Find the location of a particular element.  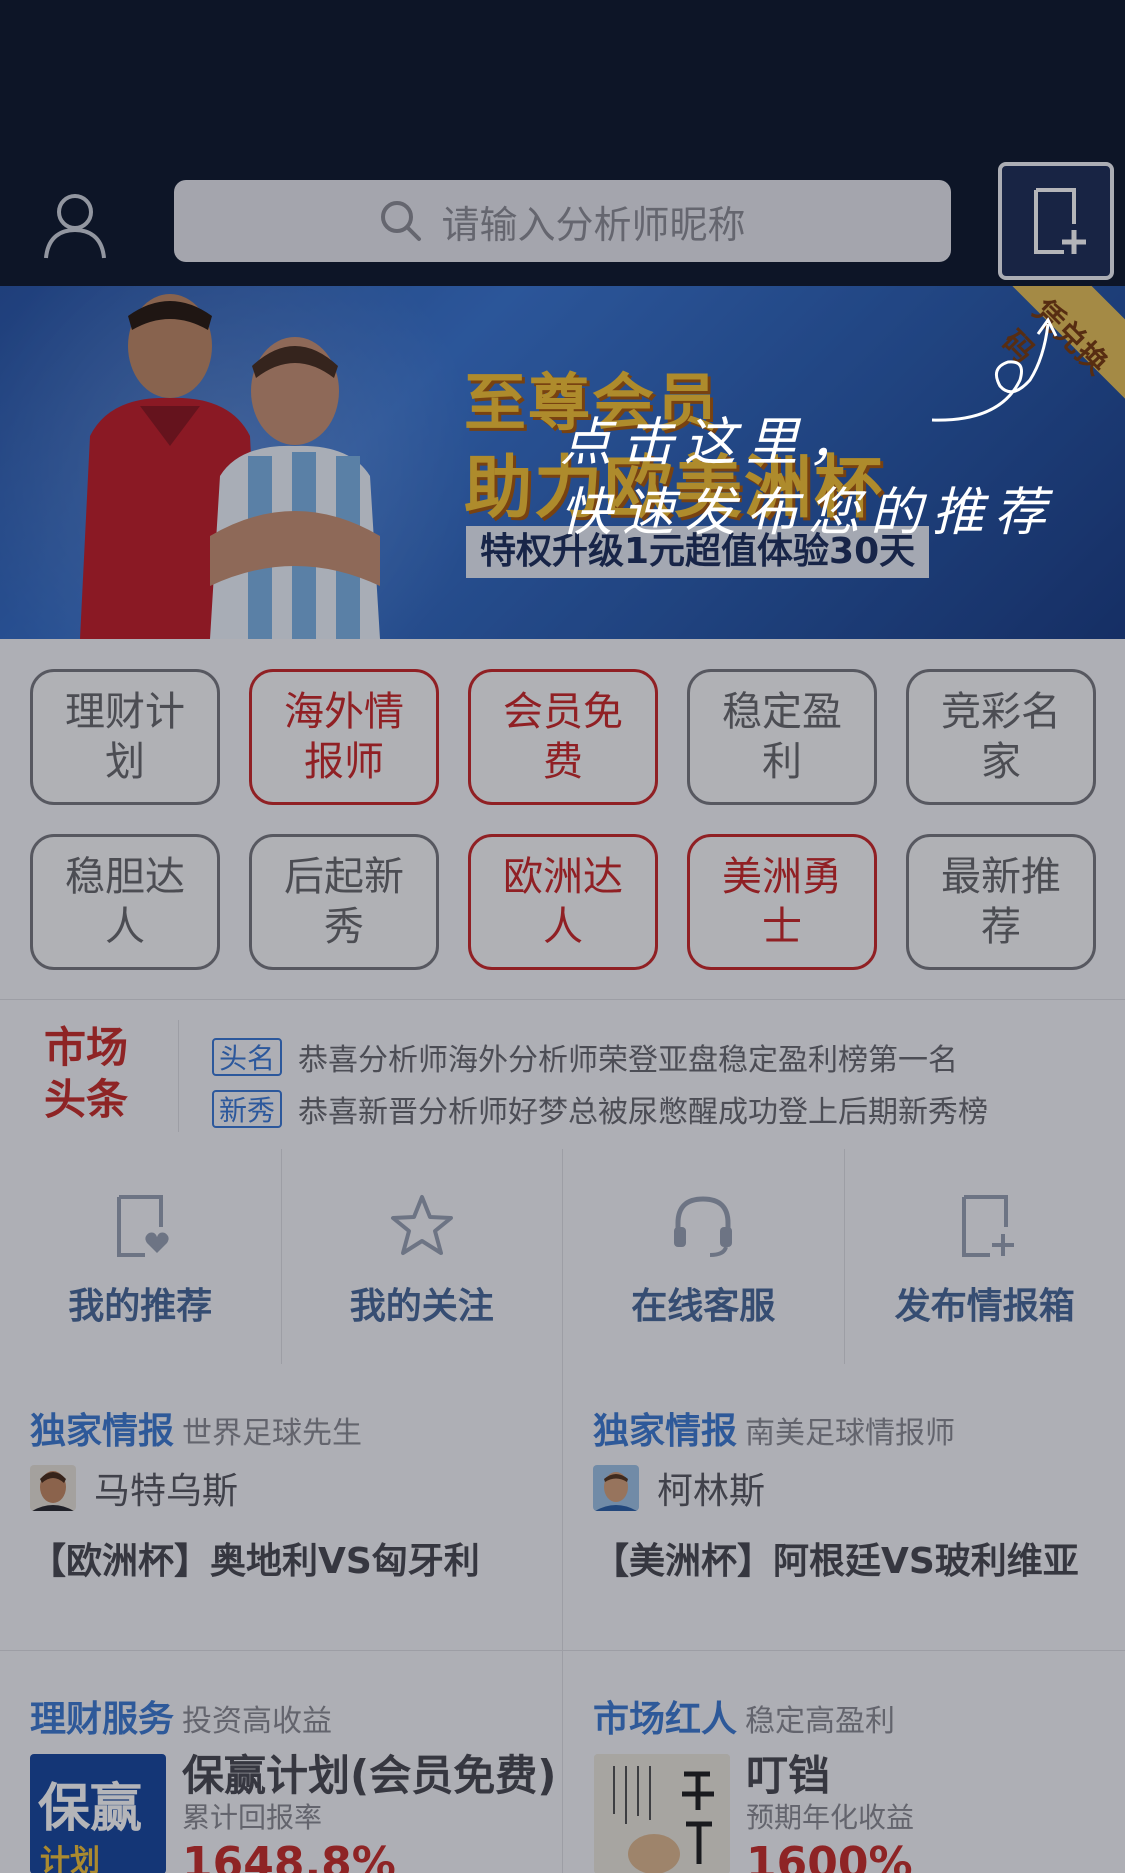

user-profile-button is located at coordinates (75, 225).